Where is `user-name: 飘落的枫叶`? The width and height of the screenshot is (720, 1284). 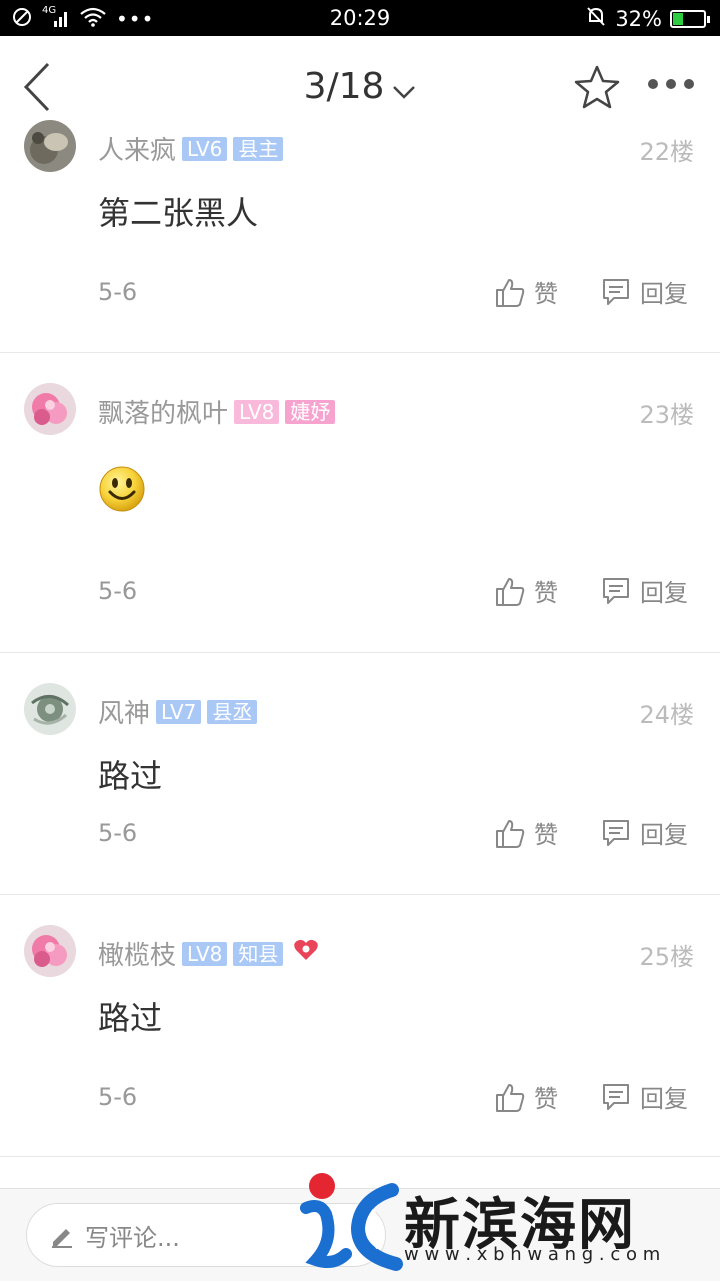 user-name: 飘落的枫叶 is located at coordinates (163, 411).